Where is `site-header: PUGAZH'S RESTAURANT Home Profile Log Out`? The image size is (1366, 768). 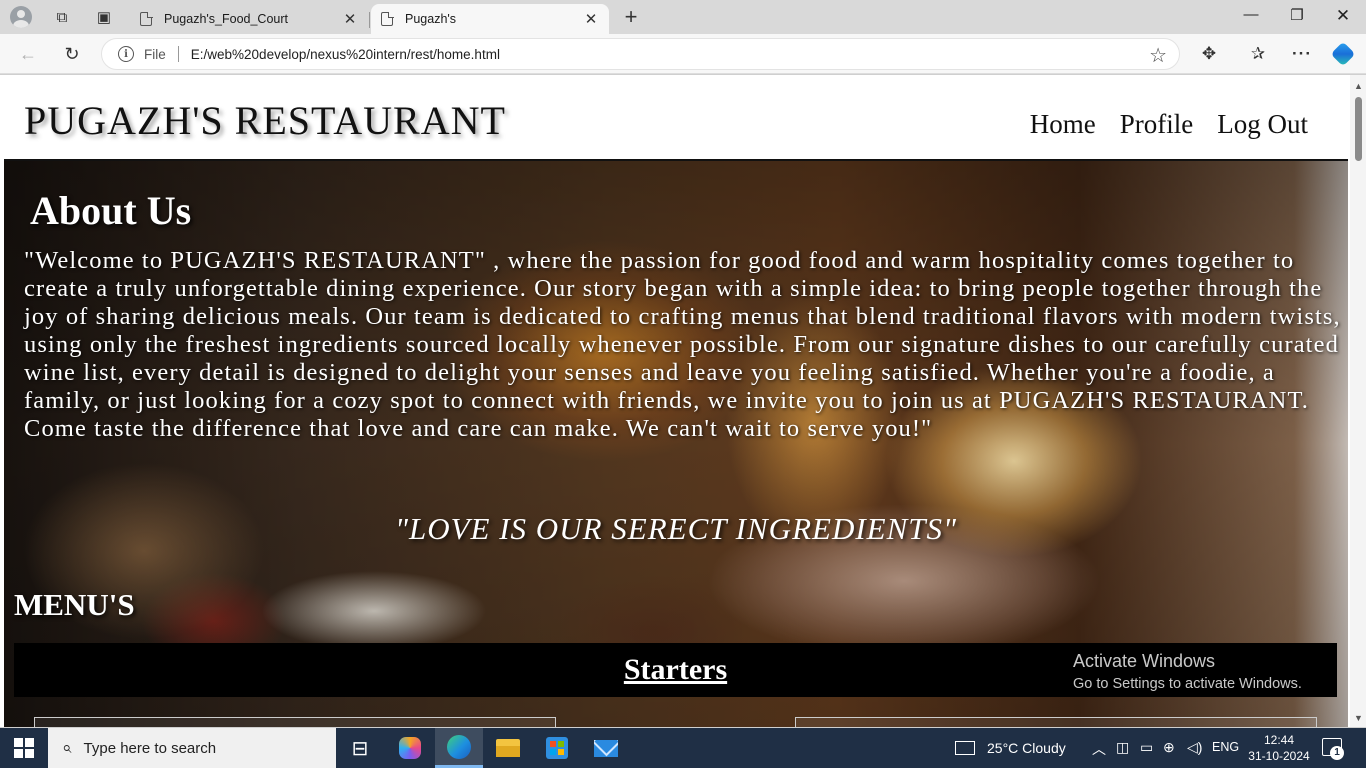 site-header: PUGAZH'S RESTAURANT Home Profile Log Out is located at coordinates (676, 119).